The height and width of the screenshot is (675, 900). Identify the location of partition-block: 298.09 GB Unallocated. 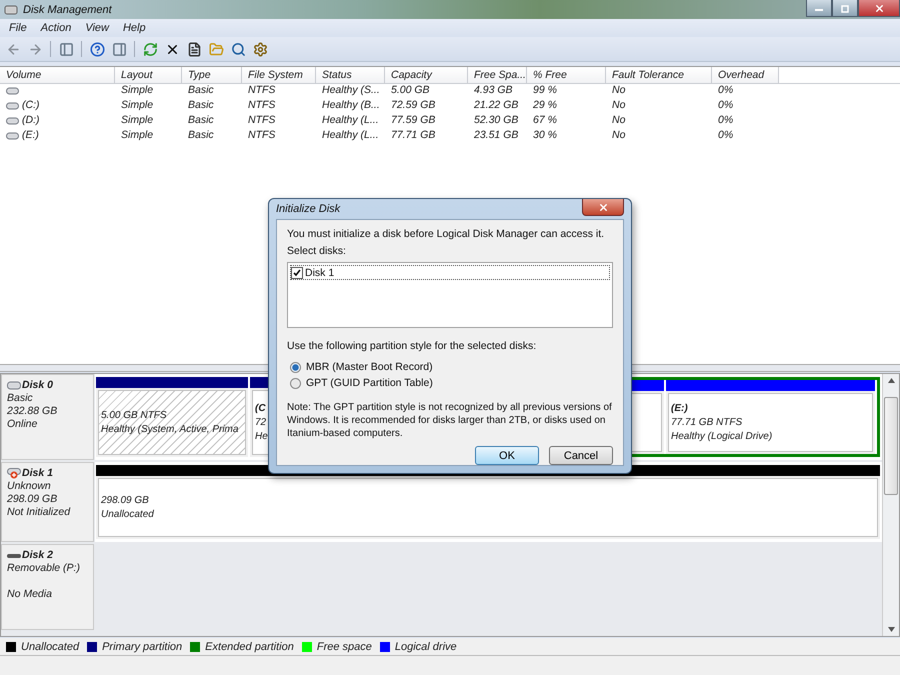
(488, 502).